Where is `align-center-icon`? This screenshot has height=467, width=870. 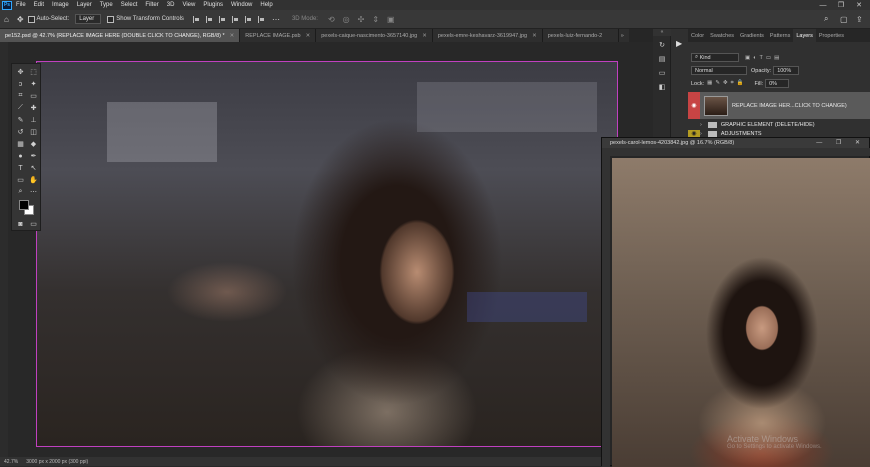 align-center-icon is located at coordinates (209, 19).